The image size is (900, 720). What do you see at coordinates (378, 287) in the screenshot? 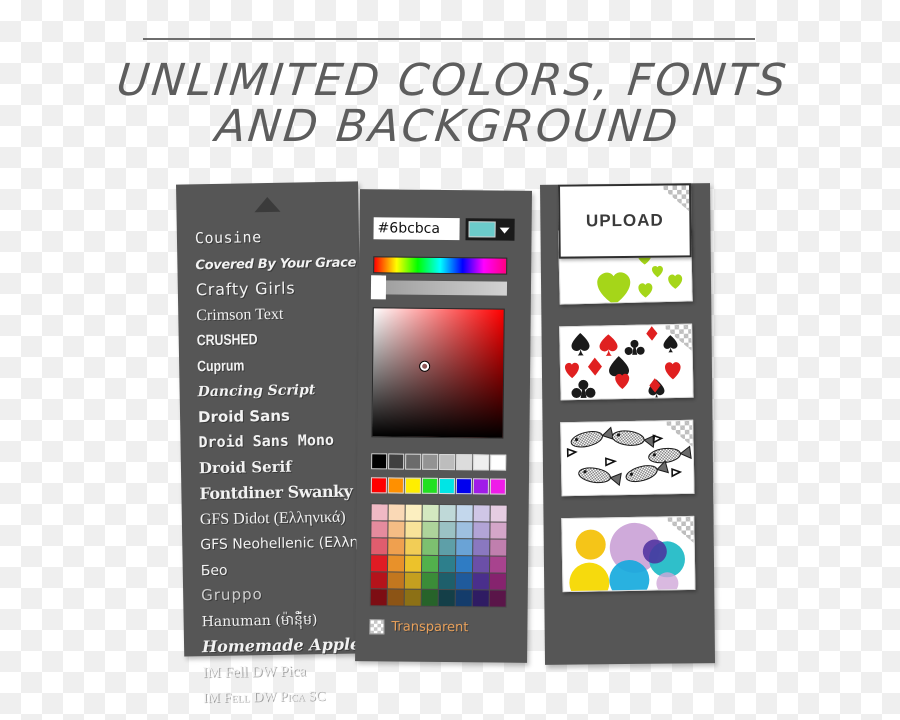
I see `alpha-slider-handle` at bounding box center [378, 287].